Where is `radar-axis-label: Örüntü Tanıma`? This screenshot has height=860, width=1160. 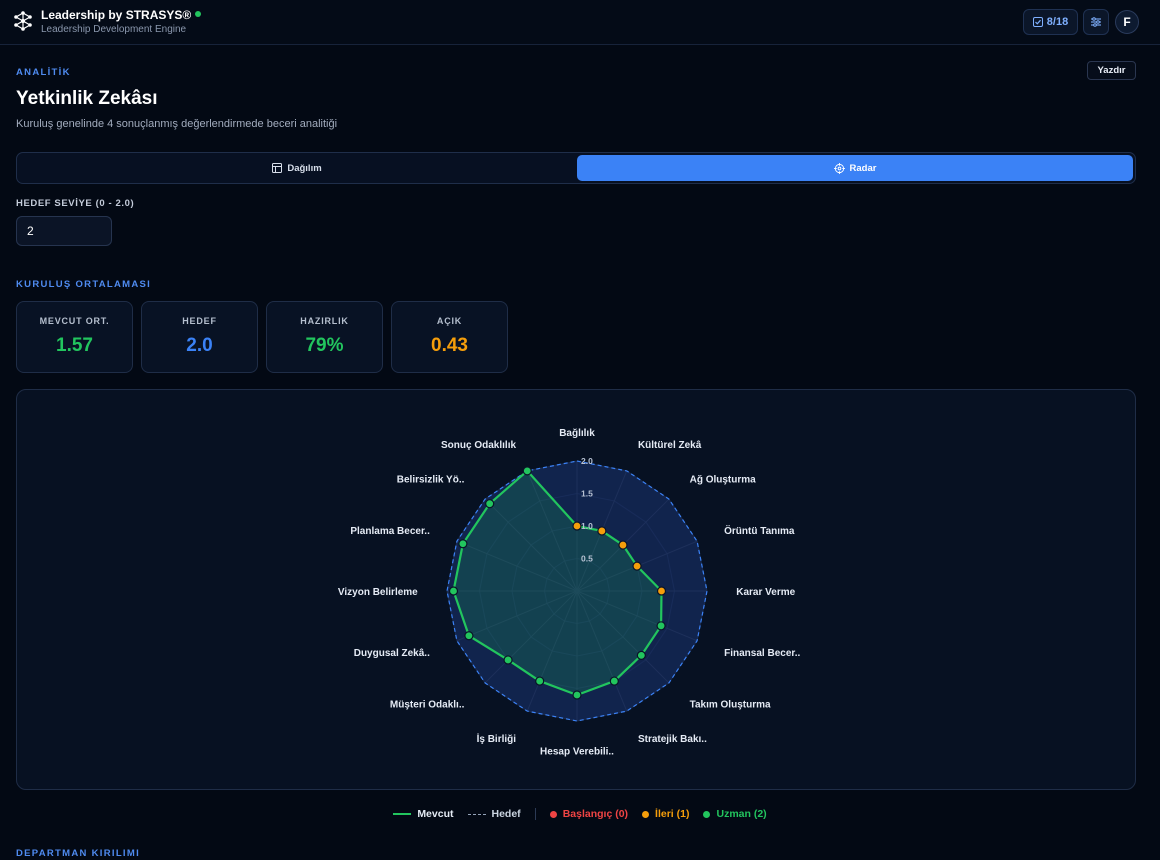 radar-axis-label: Örüntü Tanıma is located at coordinates (759, 530).